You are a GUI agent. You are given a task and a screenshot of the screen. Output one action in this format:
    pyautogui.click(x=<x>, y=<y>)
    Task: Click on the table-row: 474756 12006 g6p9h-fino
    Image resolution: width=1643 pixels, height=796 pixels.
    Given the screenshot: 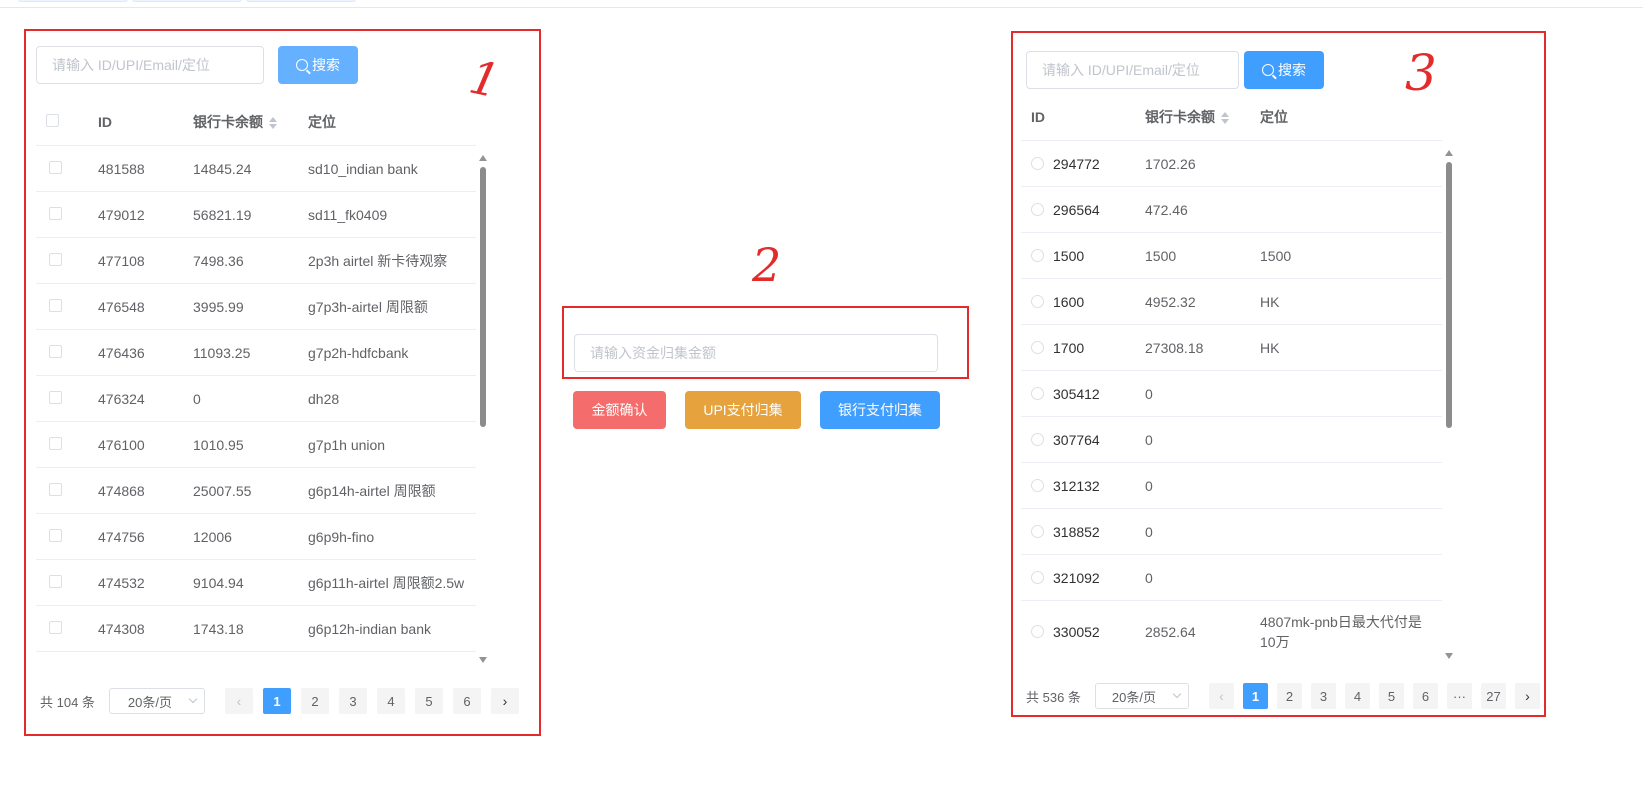 What is the action you would take?
    pyautogui.click(x=256, y=537)
    